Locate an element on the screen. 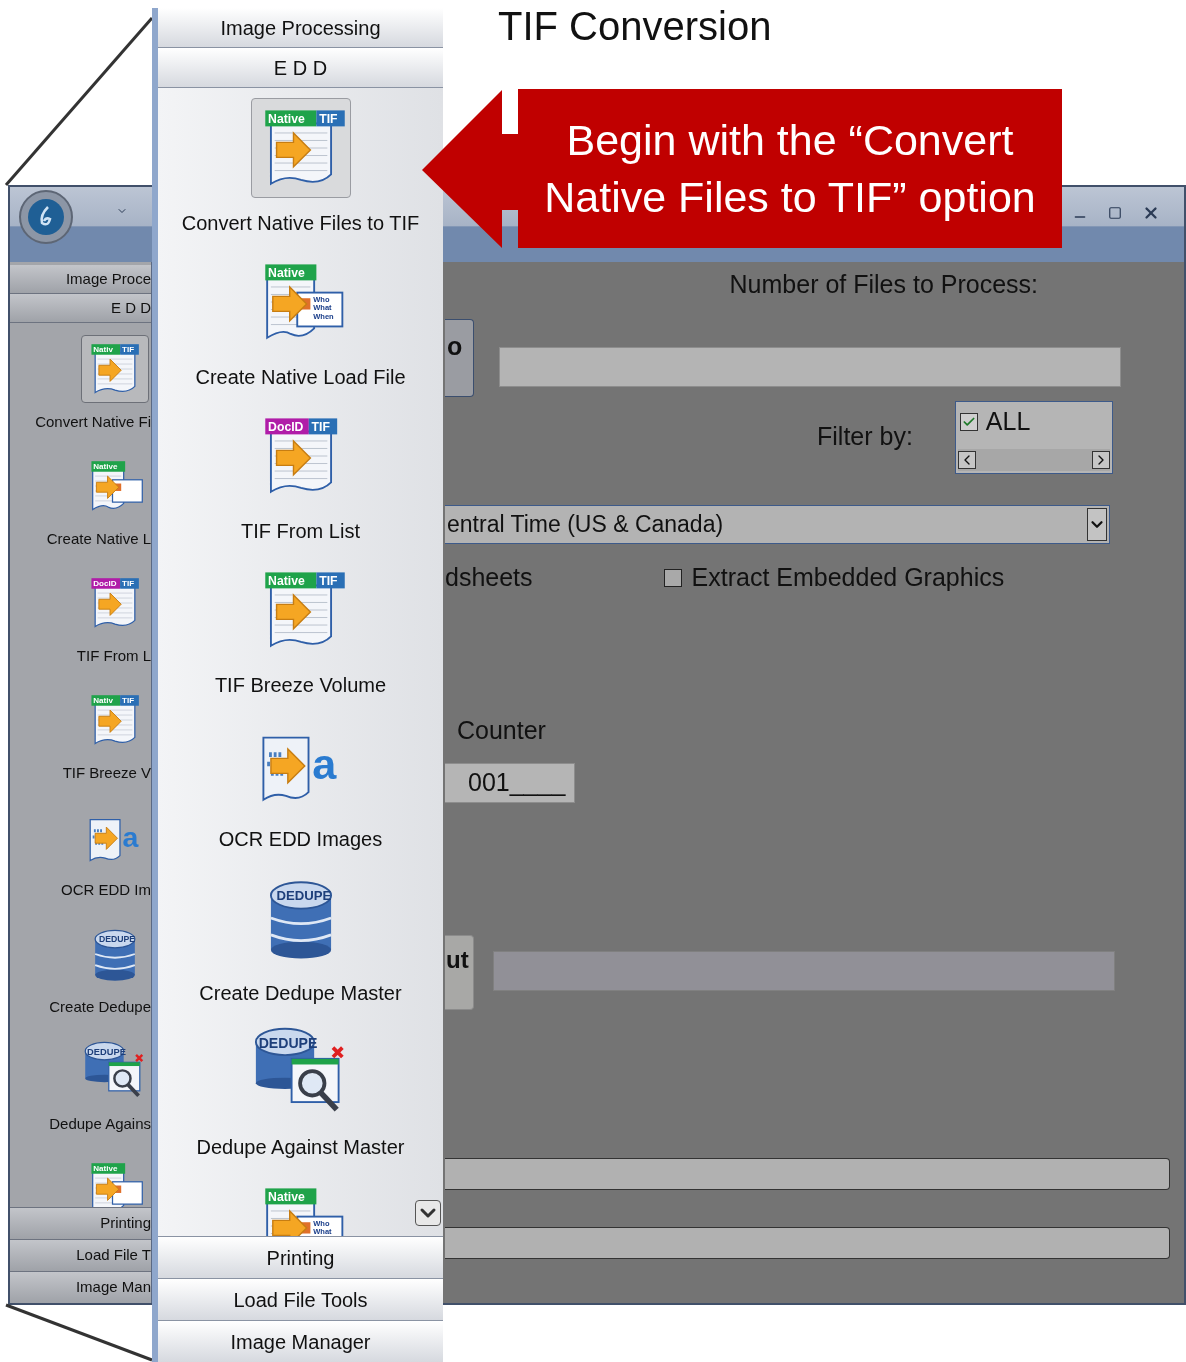 This screenshot has height=1362, width=1186. counter-field: 001____ is located at coordinates (510, 783).